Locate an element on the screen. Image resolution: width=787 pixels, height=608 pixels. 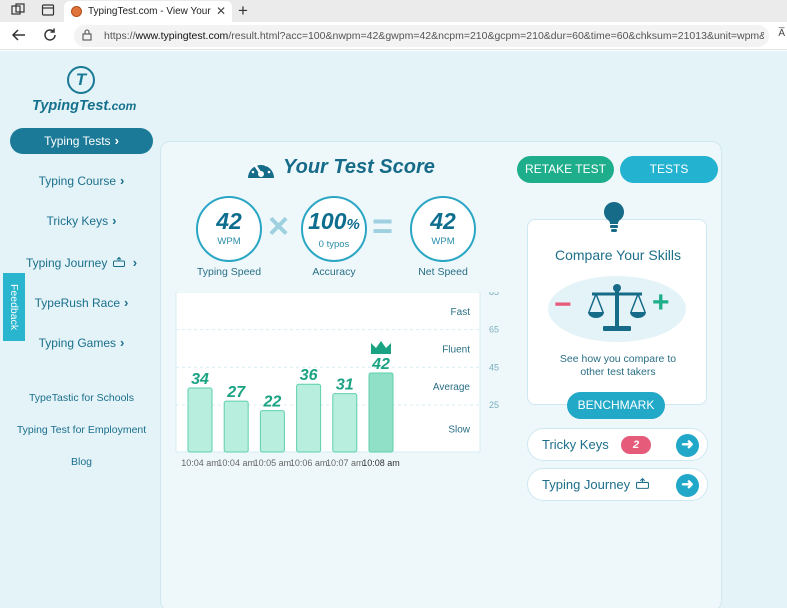
link-blog: Blog is located at coordinates (81, 462).